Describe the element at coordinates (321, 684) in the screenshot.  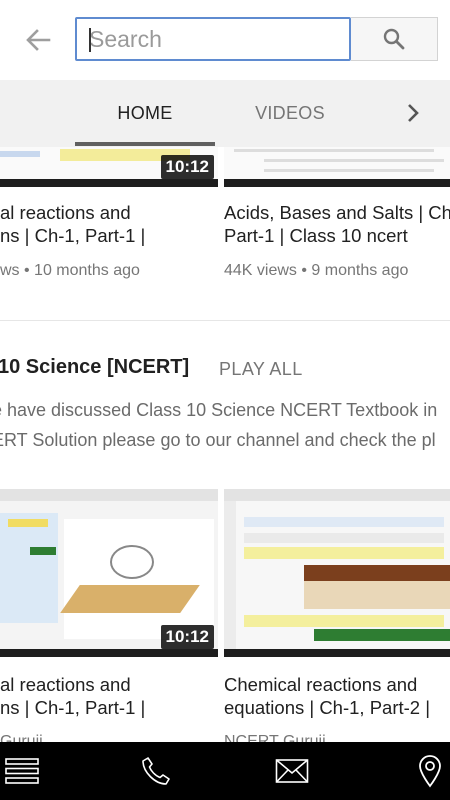
I see `video-title-line: Chemical reactions and` at that location.